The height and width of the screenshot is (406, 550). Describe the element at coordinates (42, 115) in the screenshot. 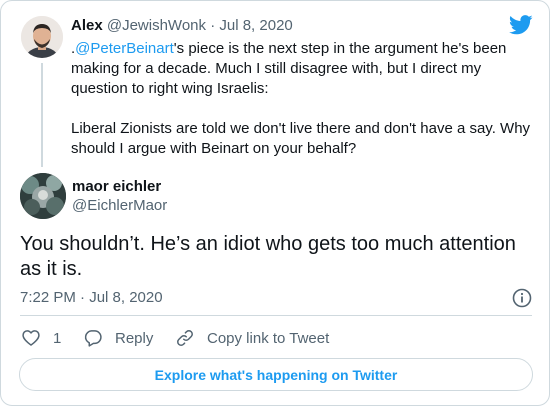

I see `thread-line` at that location.